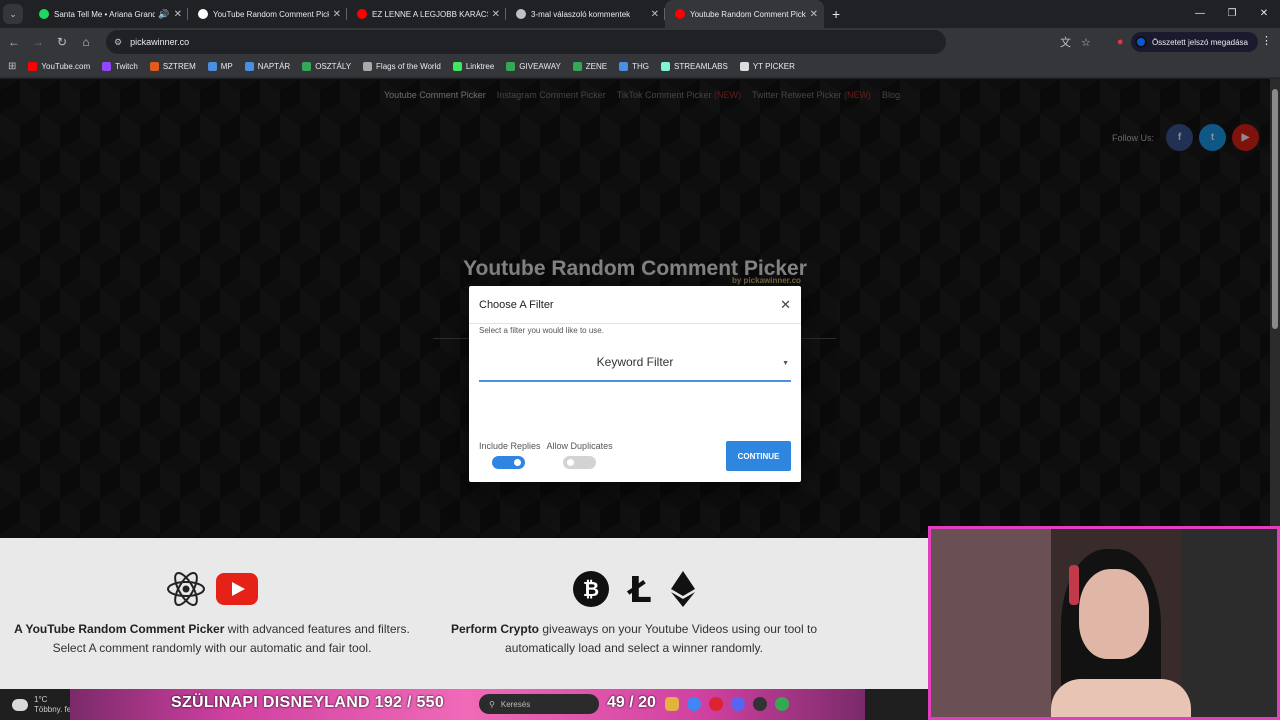  What do you see at coordinates (635, 363) in the screenshot?
I see `filter-select: Keyword Filter ▼` at bounding box center [635, 363].